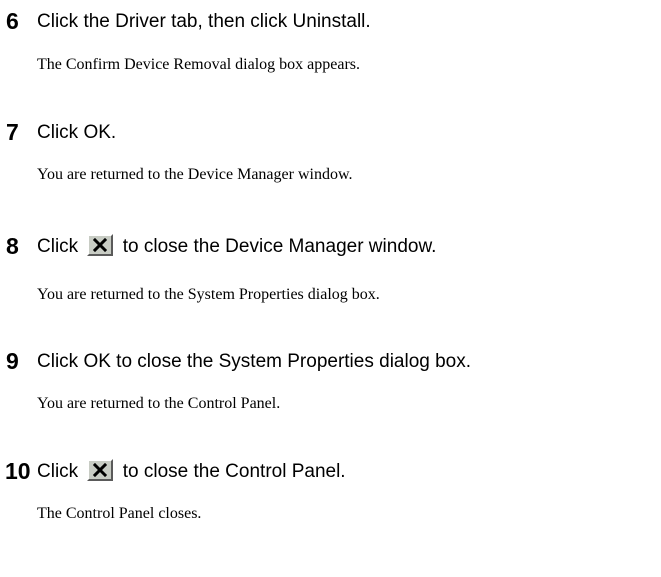 The width and height of the screenshot is (661, 577). What do you see at coordinates (77, 132) in the screenshot?
I see `step-instruction: Click OK.` at bounding box center [77, 132].